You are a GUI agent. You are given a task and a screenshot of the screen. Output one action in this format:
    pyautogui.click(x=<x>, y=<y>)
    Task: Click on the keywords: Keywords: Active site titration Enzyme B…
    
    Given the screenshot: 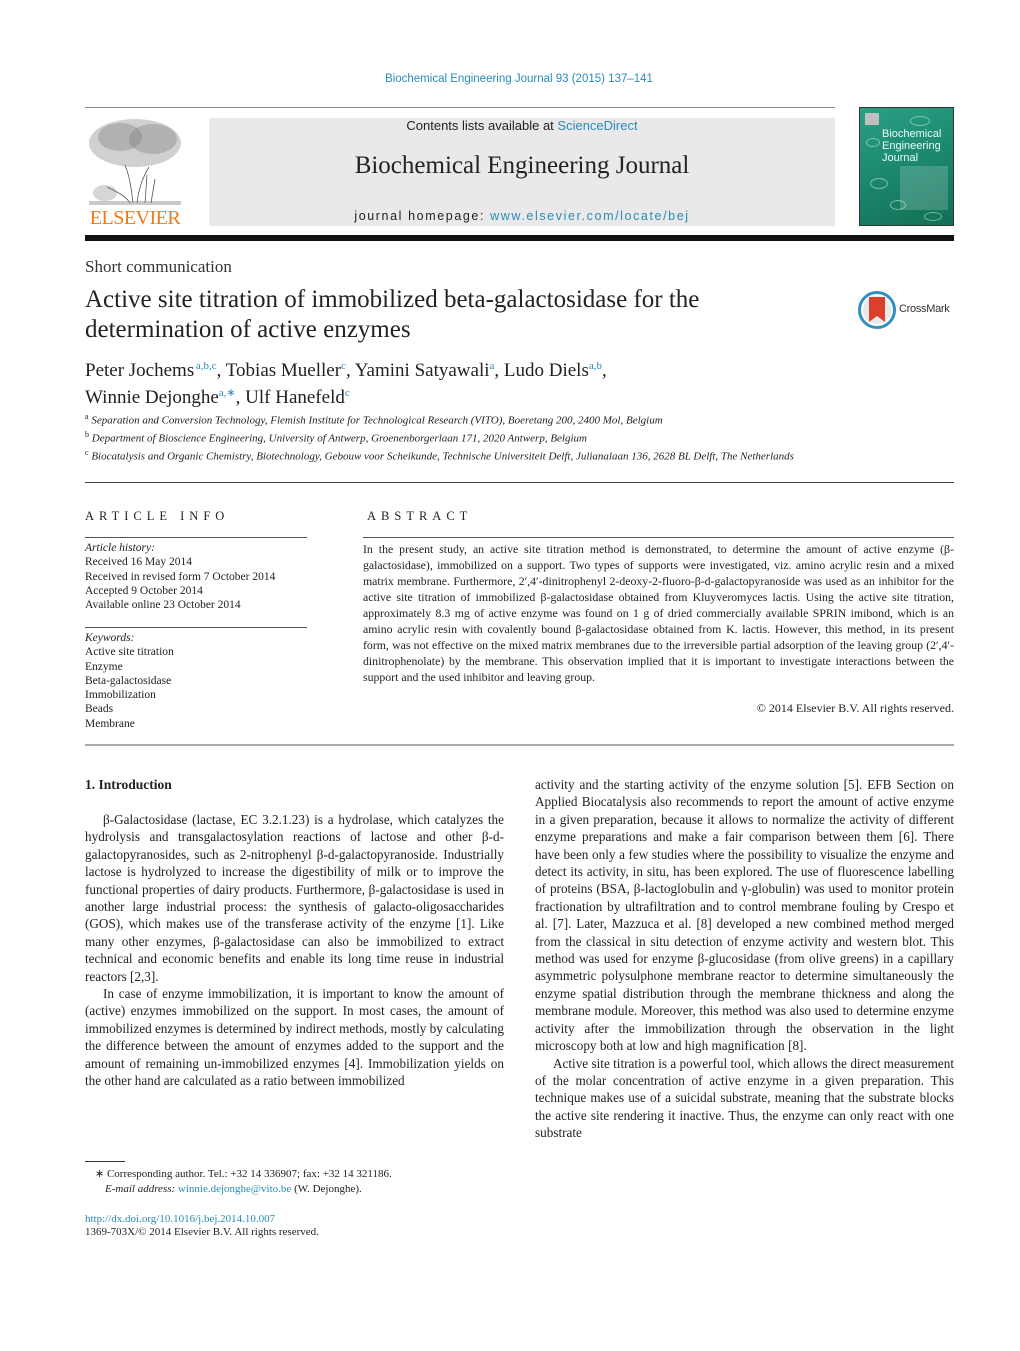 What is the action you would take?
    pyautogui.click(x=200, y=681)
    